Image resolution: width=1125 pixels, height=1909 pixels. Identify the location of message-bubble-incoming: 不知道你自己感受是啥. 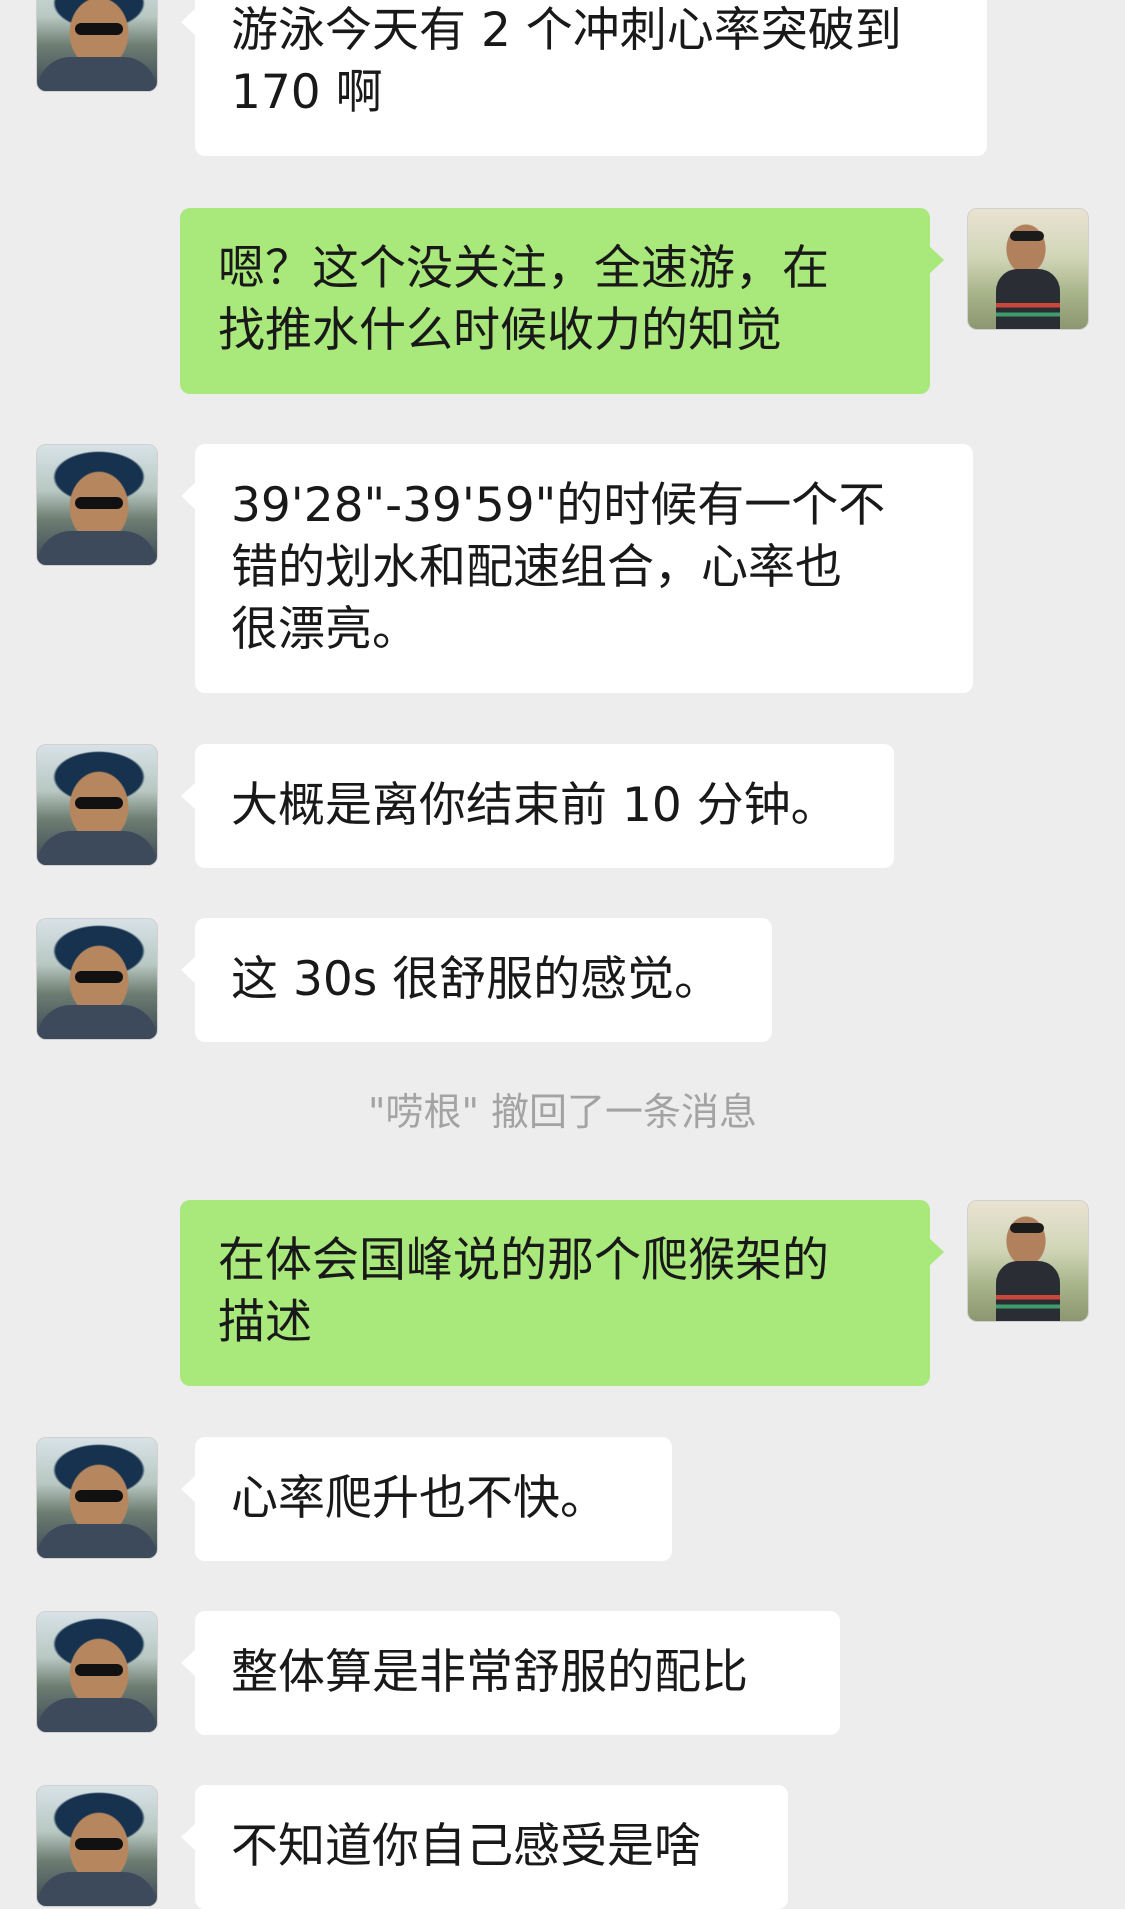
(484, 1847).